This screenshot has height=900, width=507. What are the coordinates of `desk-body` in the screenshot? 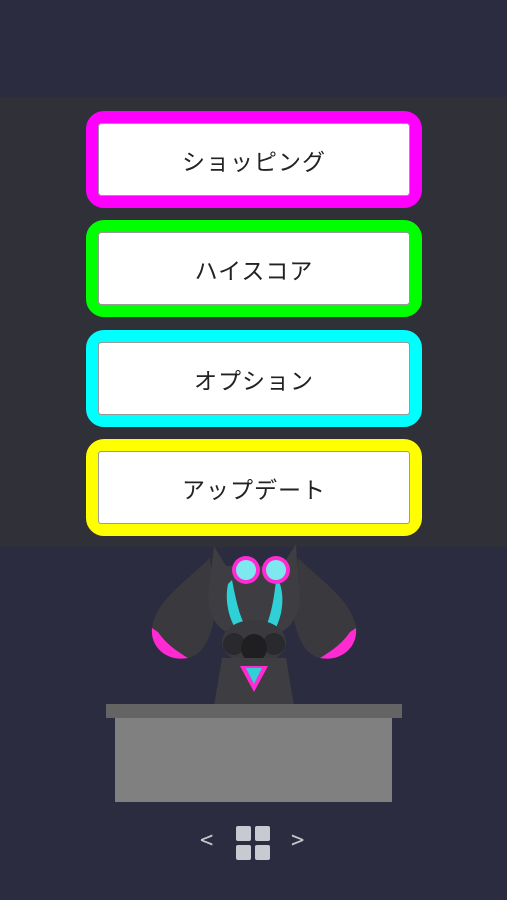 It's located at (253, 760).